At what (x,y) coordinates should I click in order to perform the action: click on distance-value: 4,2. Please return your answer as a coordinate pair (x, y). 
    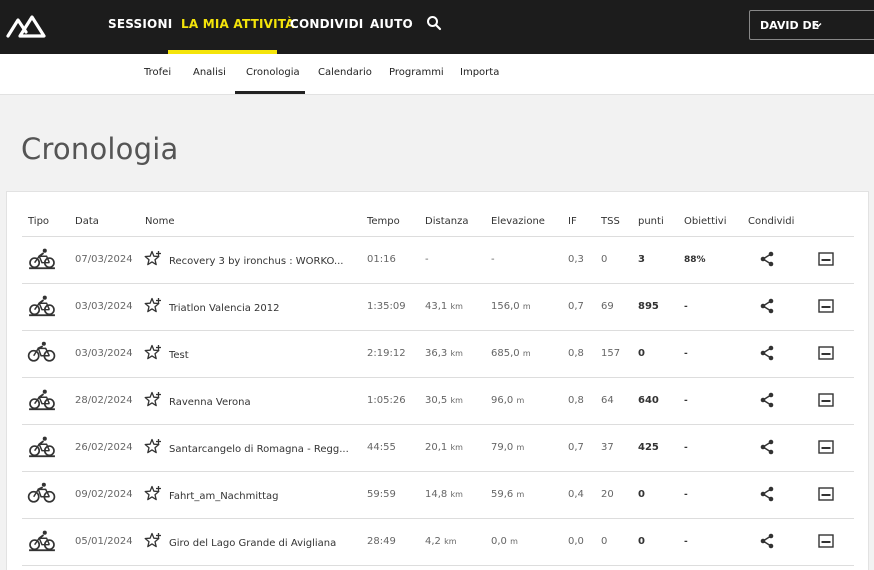
    Looking at the image, I should click on (433, 541).